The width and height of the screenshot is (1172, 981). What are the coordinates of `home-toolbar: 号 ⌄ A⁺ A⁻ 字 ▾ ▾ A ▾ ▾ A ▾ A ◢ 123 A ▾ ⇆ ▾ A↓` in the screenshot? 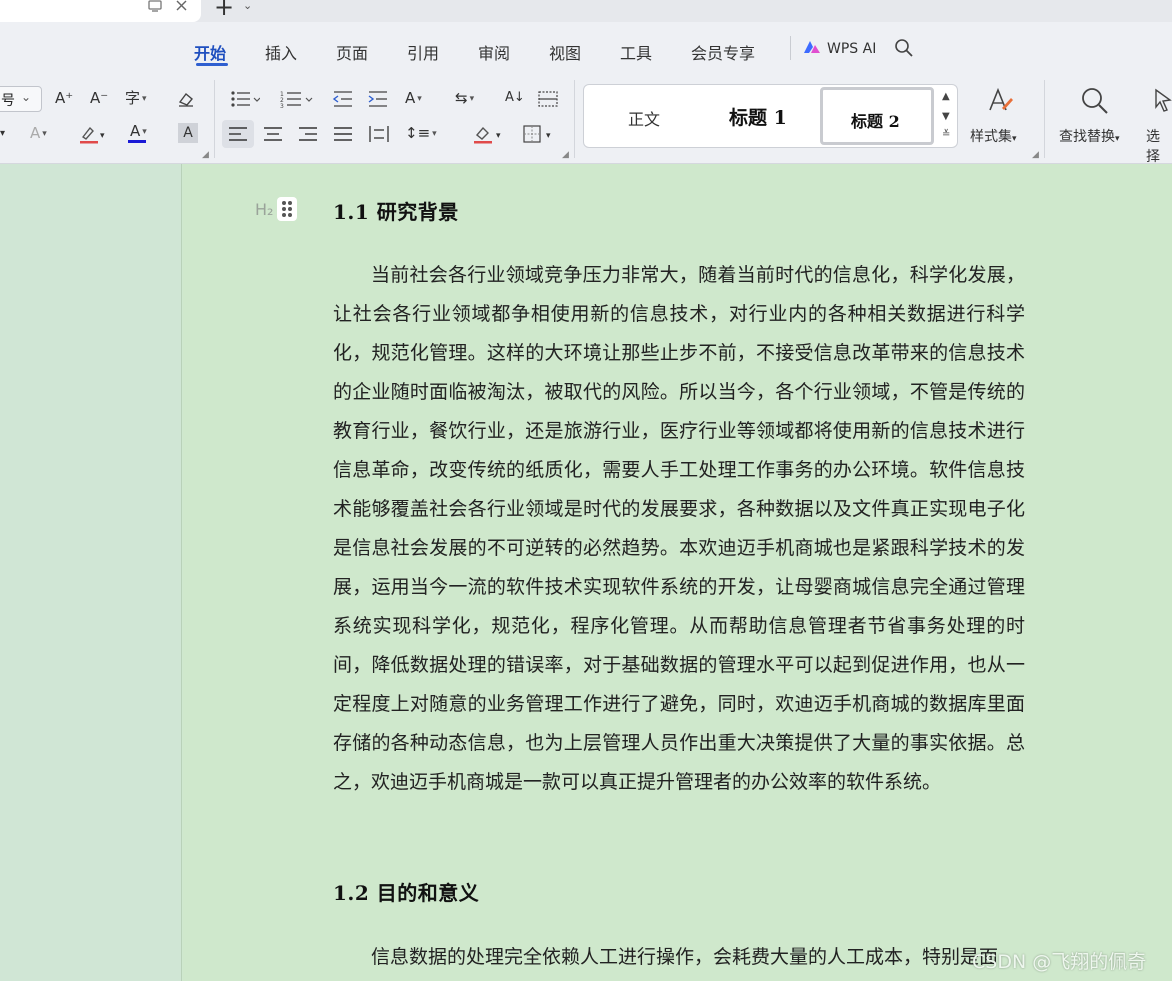 It's located at (586, 120).